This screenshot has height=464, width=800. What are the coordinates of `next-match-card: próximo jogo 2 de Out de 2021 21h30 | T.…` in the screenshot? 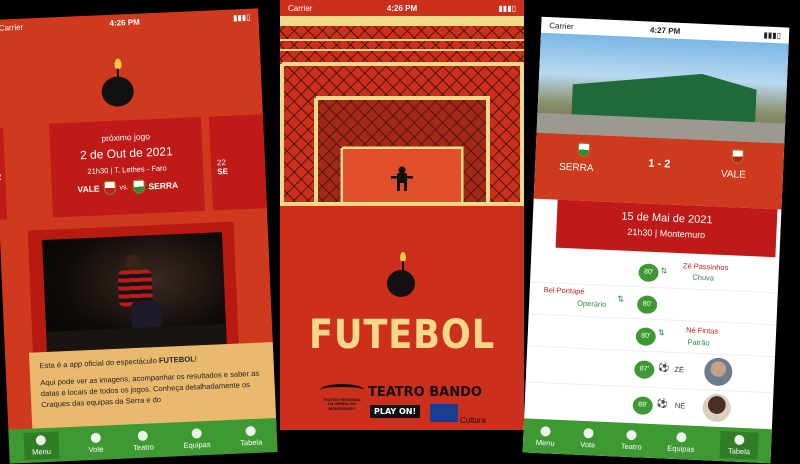 It's located at (127, 167).